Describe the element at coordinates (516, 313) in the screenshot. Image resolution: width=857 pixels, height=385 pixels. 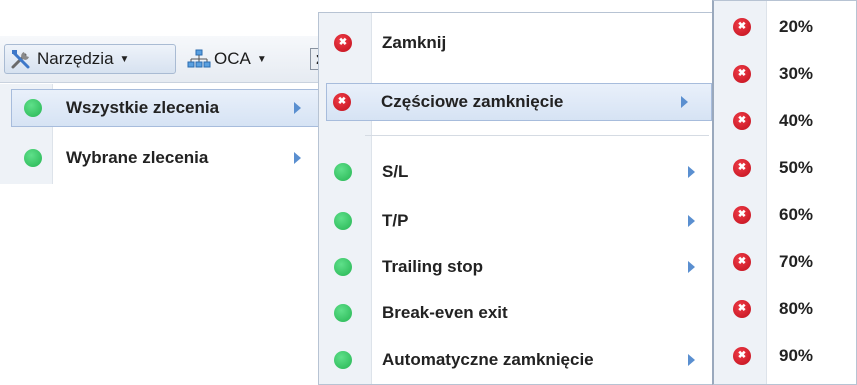
I see `menu-item-break-even-exit: Break-even exit` at that location.